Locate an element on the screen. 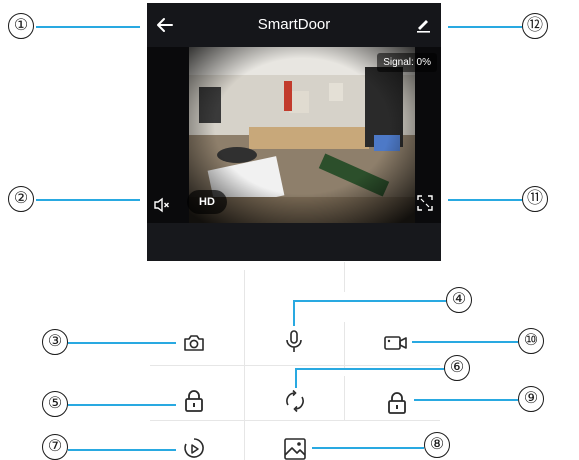  rotate-button is located at coordinates (295, 401).